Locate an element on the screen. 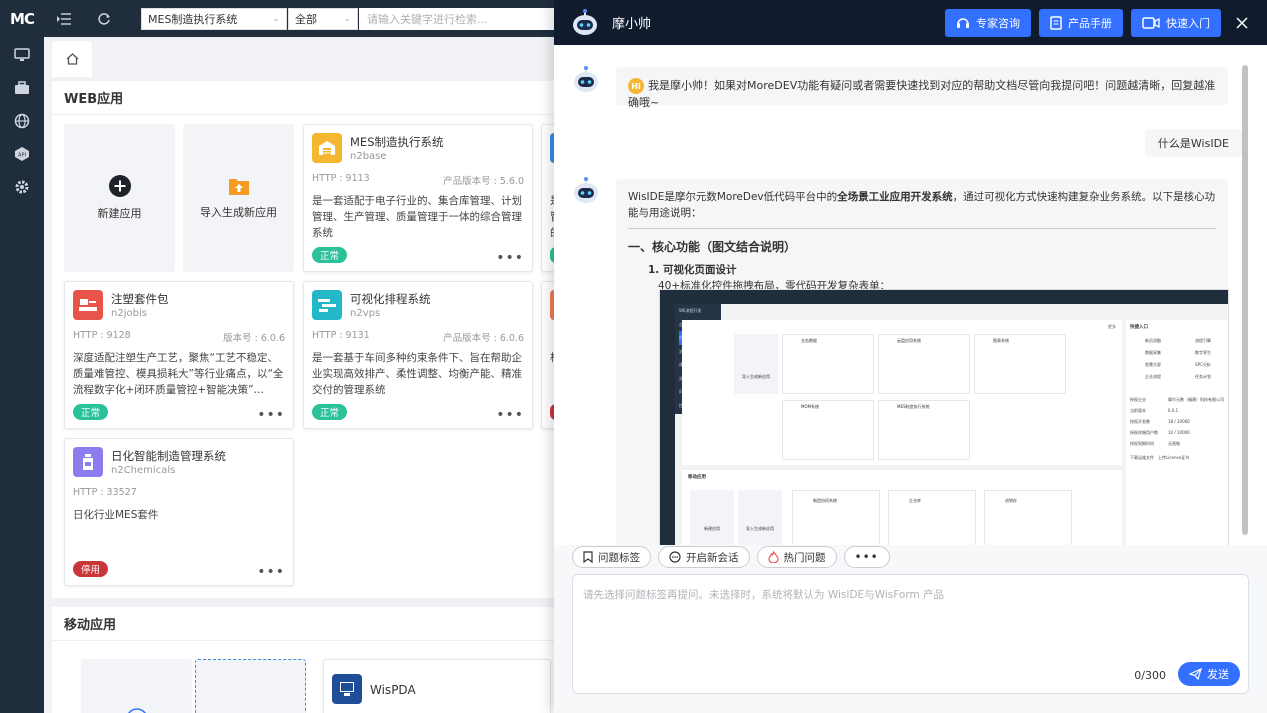  app-port: HTTP : 9128 is located at coordinates (102, 335).